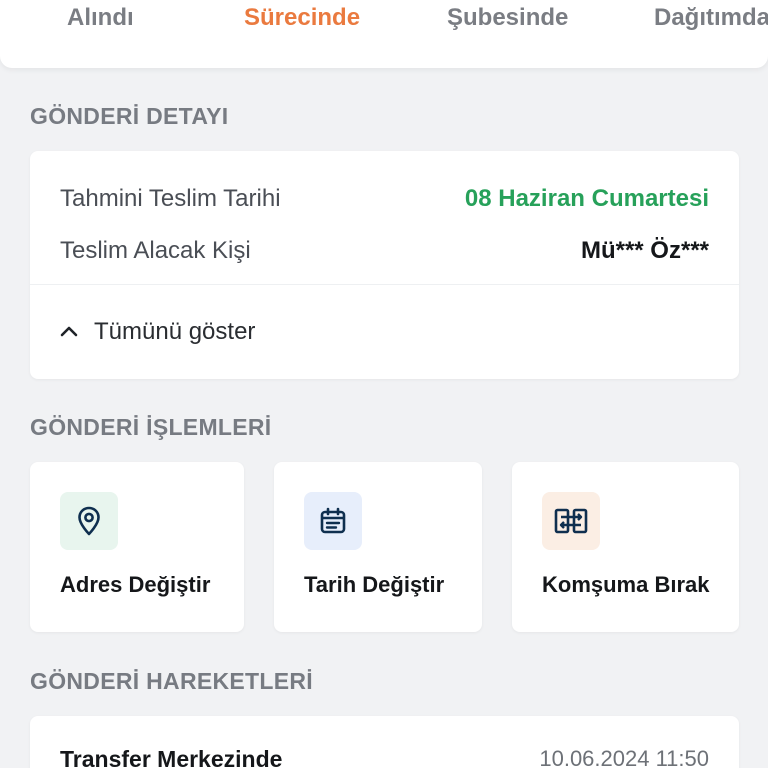 The height and width of the screenshot is (768, 768). Describe the element at coordinates (384, 251) in the screenshot. I see `recipient-row: Teslim Alacak Kişi Mü*** Öz***` at that location.